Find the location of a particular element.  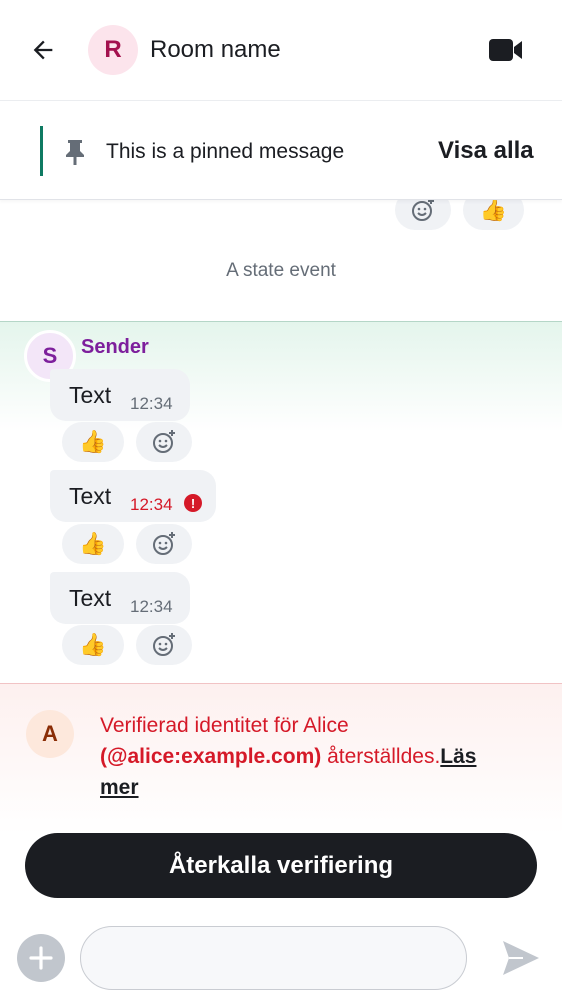

room-avatar: R is located at coordinates (113, 50).